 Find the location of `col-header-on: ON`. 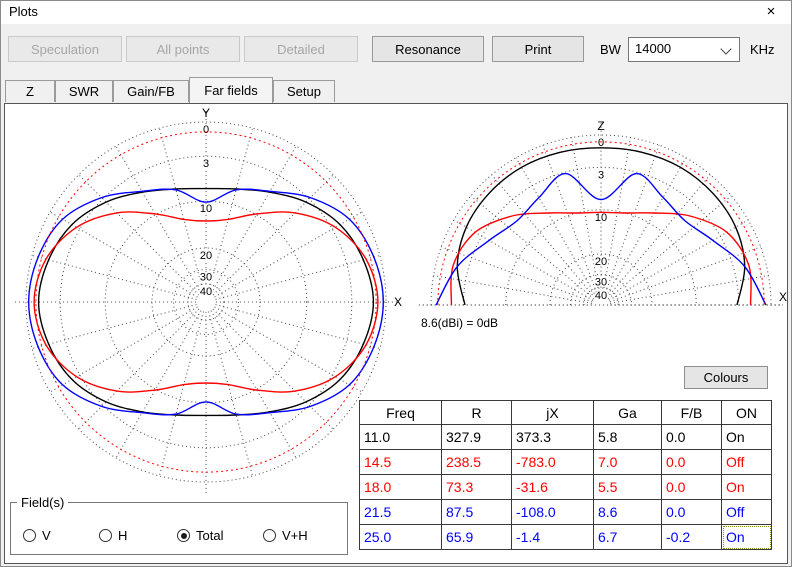

col-header-on: ON is located at coordinates (746, 412).